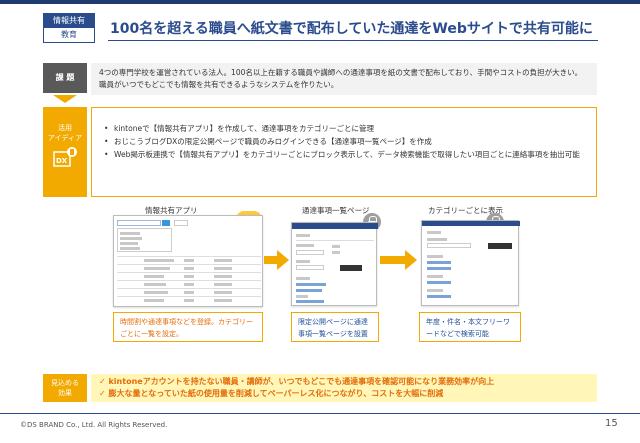  Describe the element at coordinates (65, 138) in the screenshot. I see `idea-label-line2: アイディア` at that location.